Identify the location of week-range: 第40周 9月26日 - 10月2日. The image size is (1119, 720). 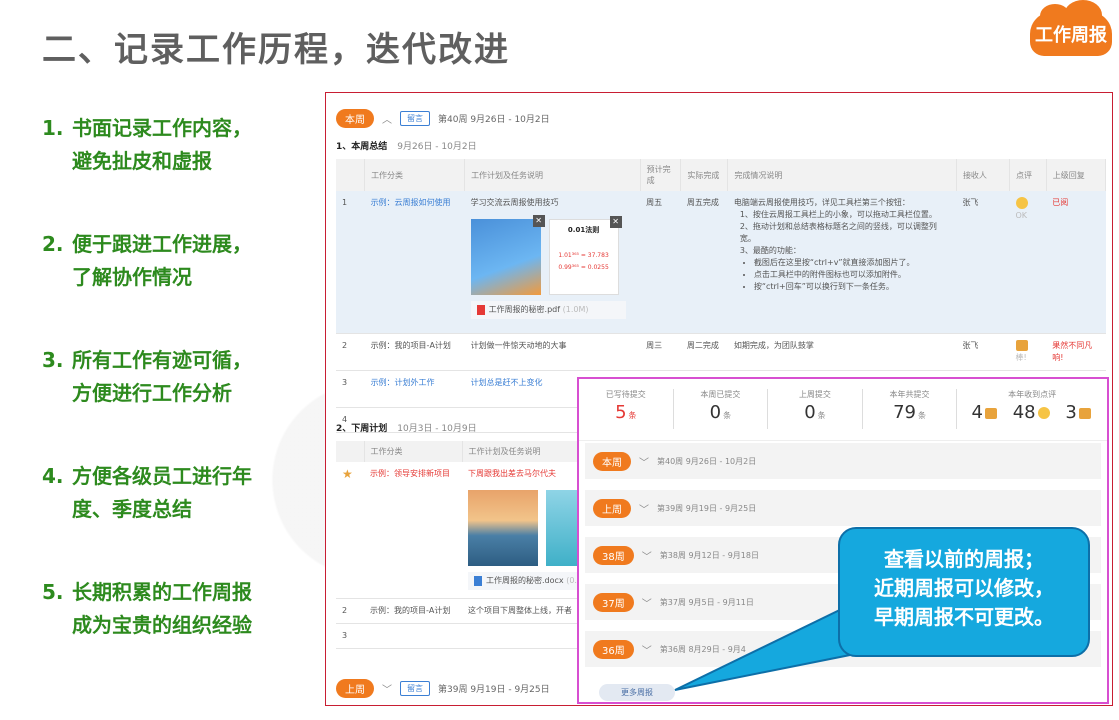
(494, 120).